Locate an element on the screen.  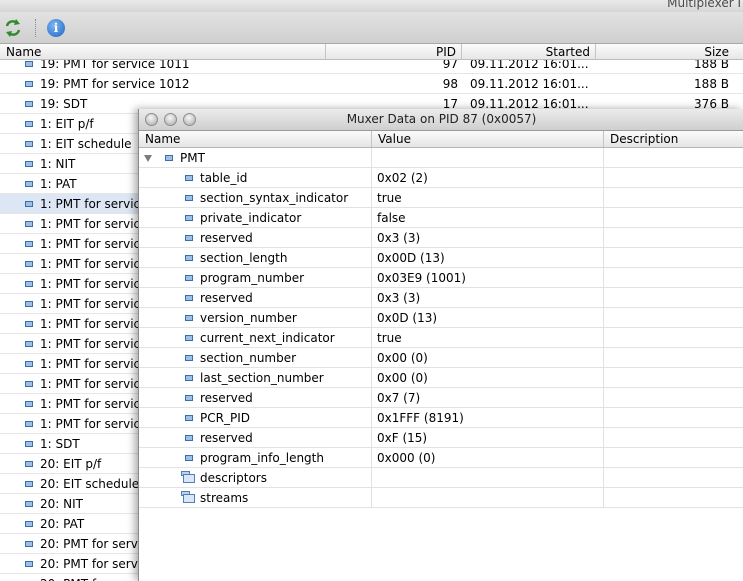
packet-name: 1: SDT is located at coordinates (60, 444).